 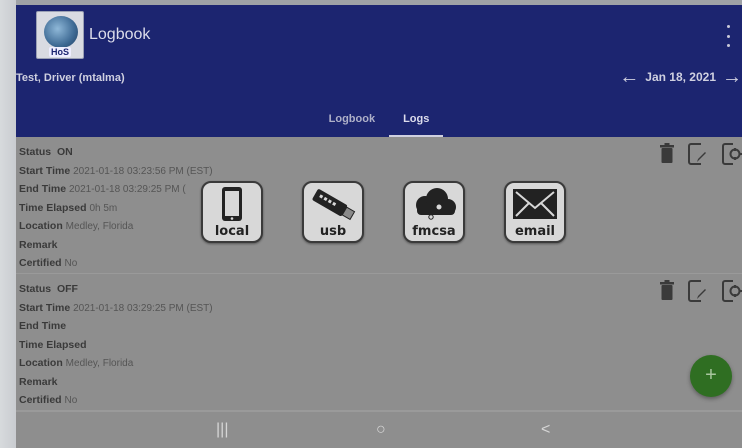 What do you see at coordinates (629, 77) in the screenshot?
I see `previous-day-arrow-icon: ←` at bounding box center [629, 77].